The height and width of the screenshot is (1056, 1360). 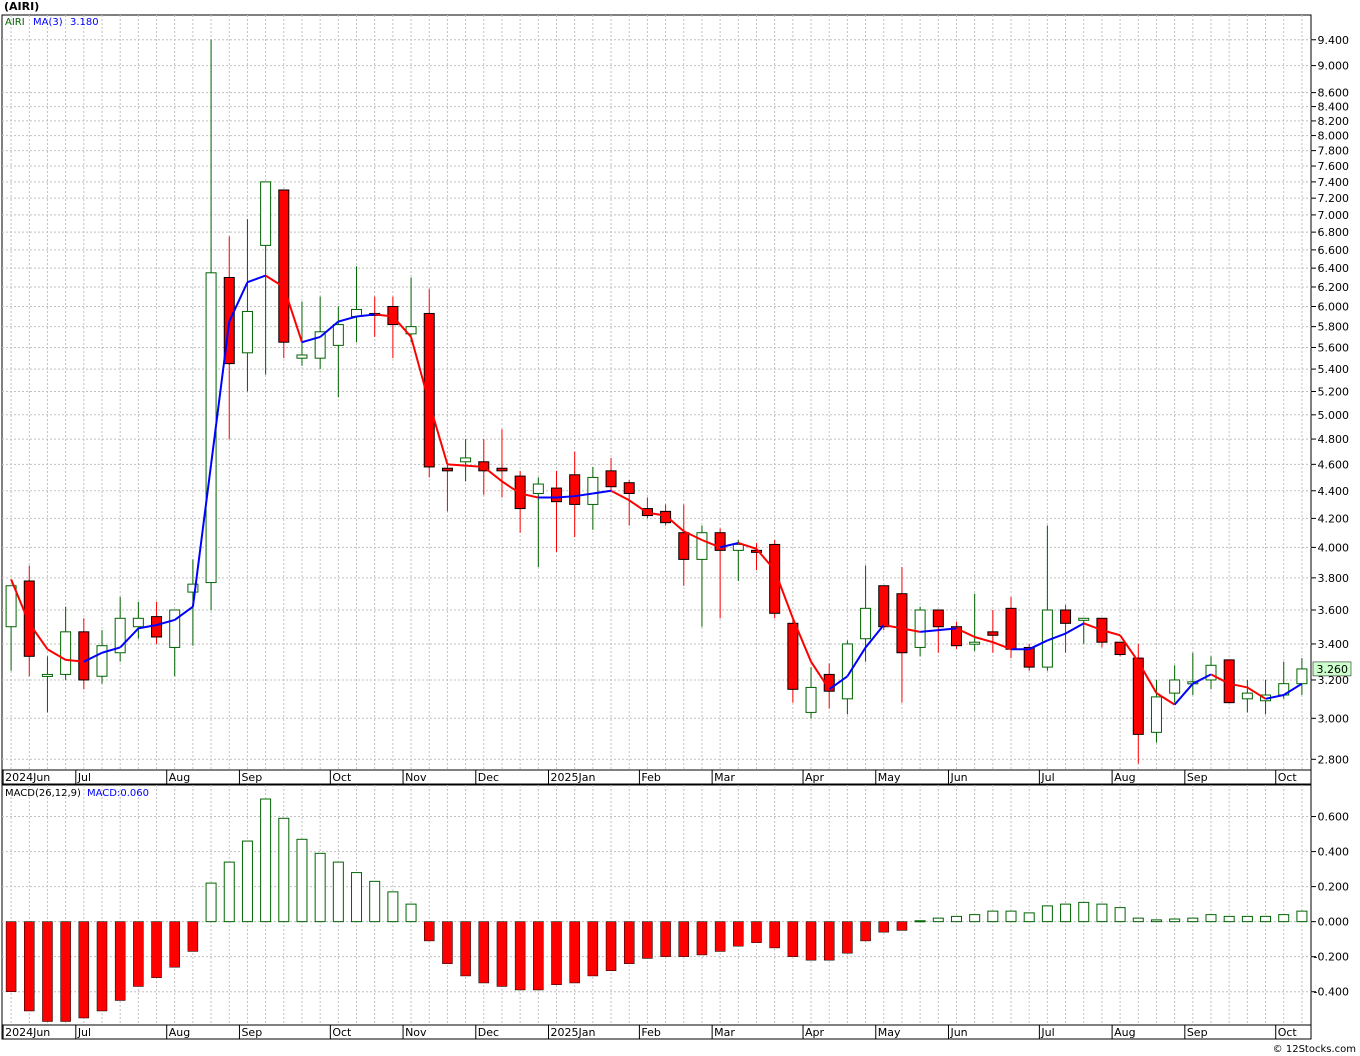 I want to click on last-price-label: 3.260, so click(x=1333, y=669).